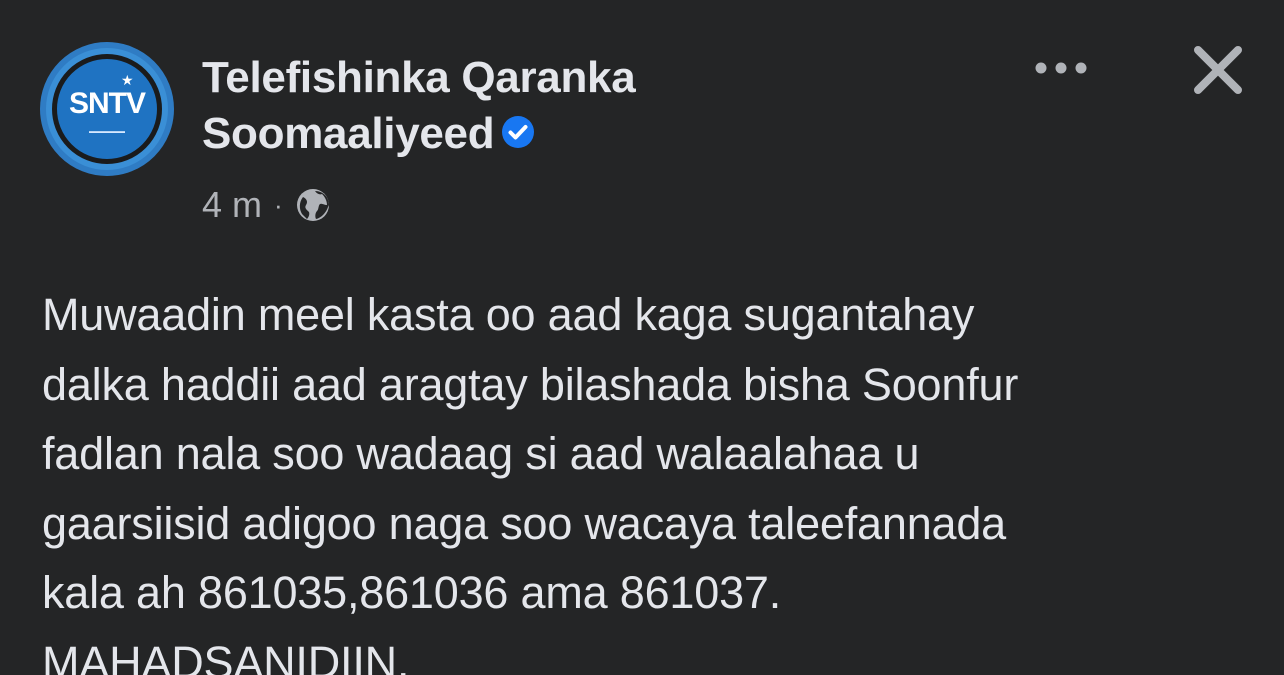 The width and height of the screenshot is (1284, 675). Describe the element at coordinates (419, 77) in the screenshot. I see `page-name-line1: Telefishinka Qaranka` at that location.